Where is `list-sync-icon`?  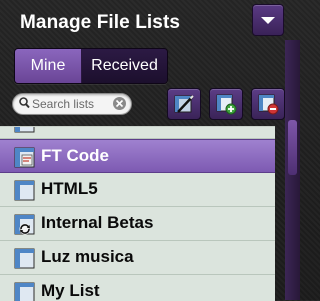
list-sync-icon is located at coordinates (24, 224).